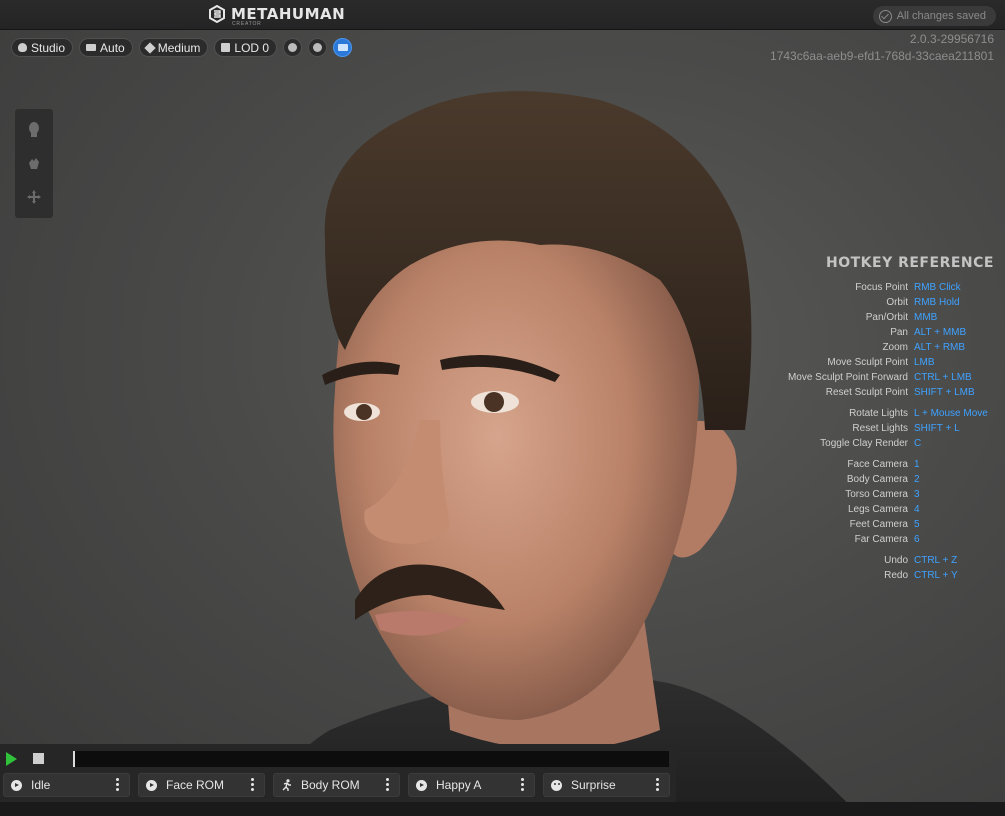  What do you see at coordinates (226, 47) in the screenshot?
I see `cube-icon` at bounding box center [226, 47].